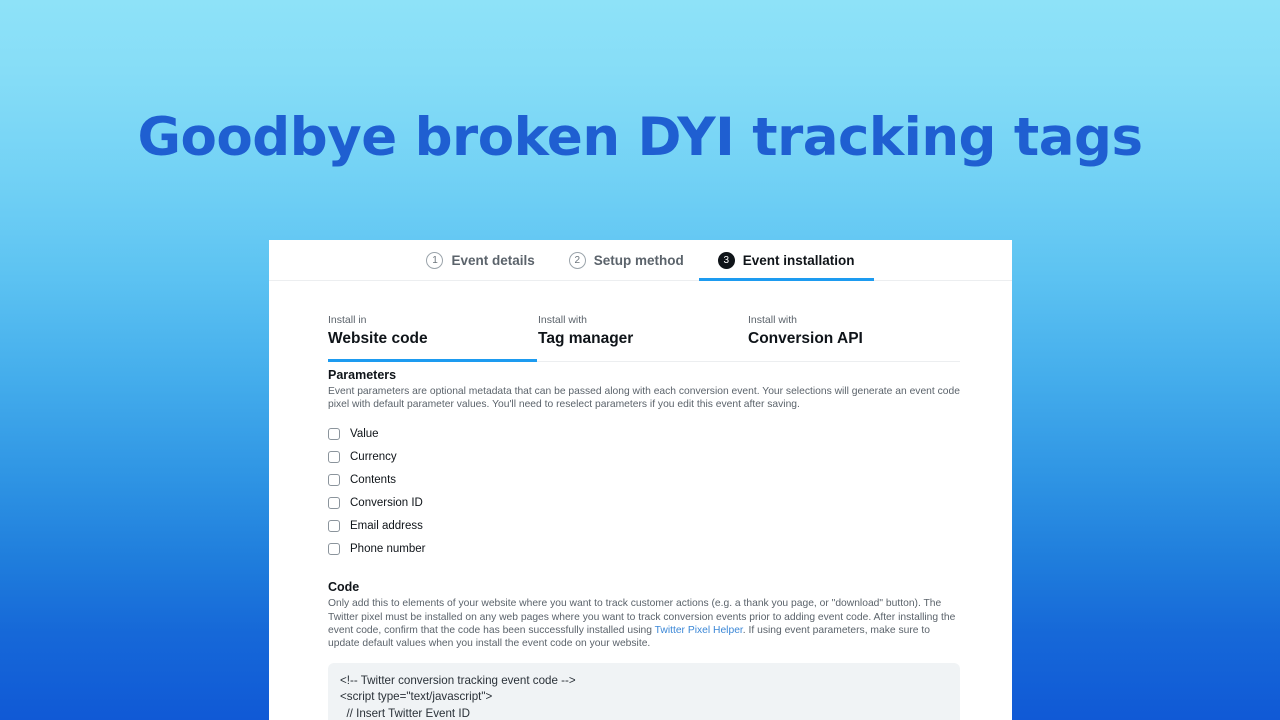 The height and width of the screenshot is (720, 1280). I want to click on parameters-checkbox-list: Value Currency Contents Conversion ID Em, so click(644, 491).